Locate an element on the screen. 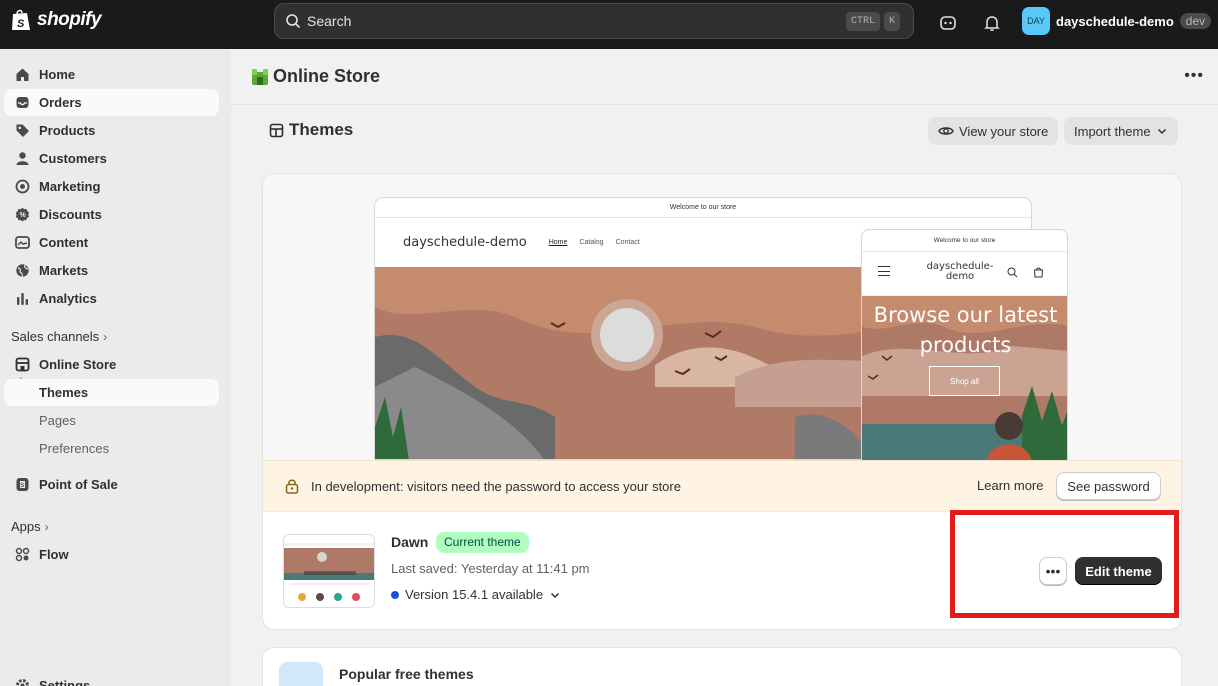 This screenshot has width=1218, height=686. sidebar-item-flow: Flow is located at coordinates (111, 554).